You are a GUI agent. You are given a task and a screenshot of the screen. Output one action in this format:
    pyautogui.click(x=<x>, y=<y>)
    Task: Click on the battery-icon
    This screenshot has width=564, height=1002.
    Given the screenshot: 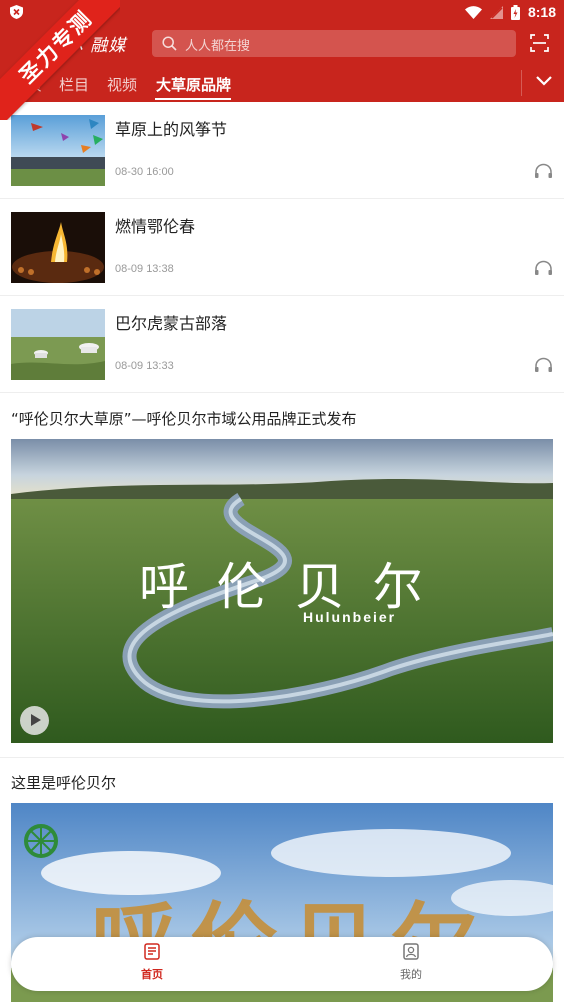 What is the action you would take?
    pyautogui.click(x=515, y=12)
    